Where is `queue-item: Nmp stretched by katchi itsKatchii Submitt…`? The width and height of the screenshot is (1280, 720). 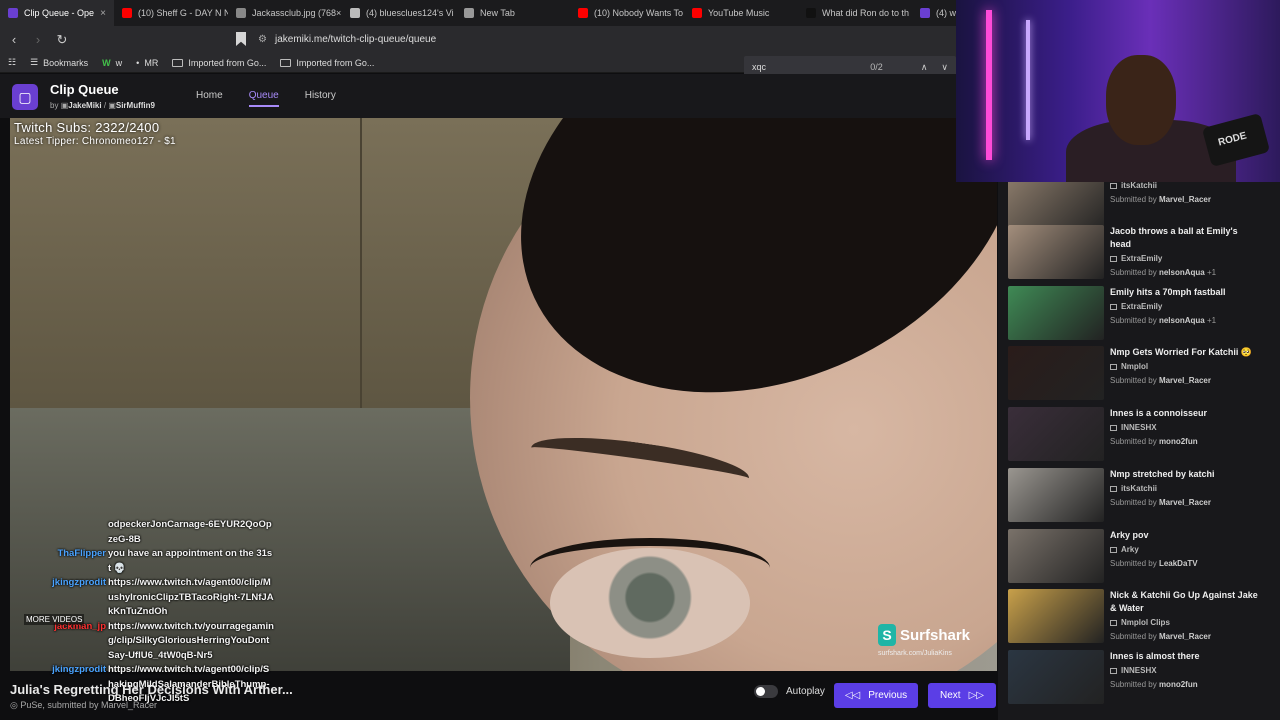
queue-item: Nmp stretched by katchi itsKatchii Submitt… is located at coordinates (1141, 496).